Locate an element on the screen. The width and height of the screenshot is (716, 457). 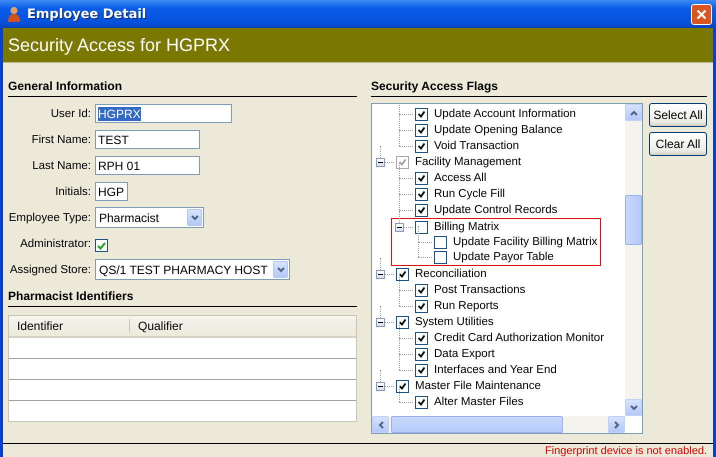
field-label: Assigned Store: is located at coordinates (49, 270).